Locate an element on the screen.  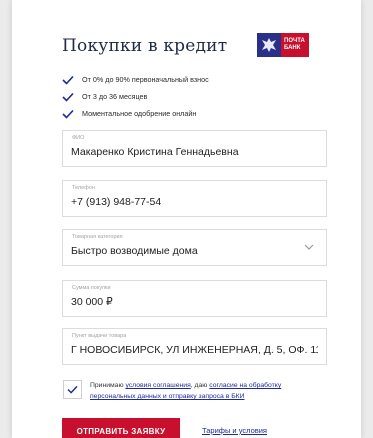
benefit-text: От 3 до 36 месяцев is located at coordinates (115, 96).